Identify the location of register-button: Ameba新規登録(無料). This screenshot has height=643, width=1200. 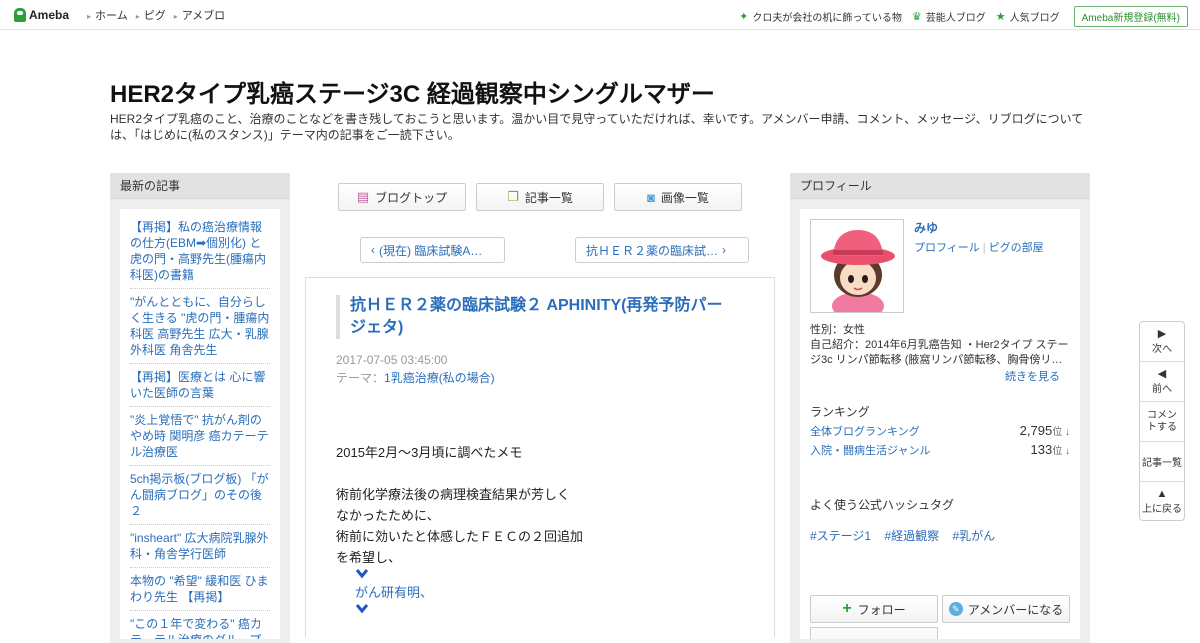
(1130, 16).